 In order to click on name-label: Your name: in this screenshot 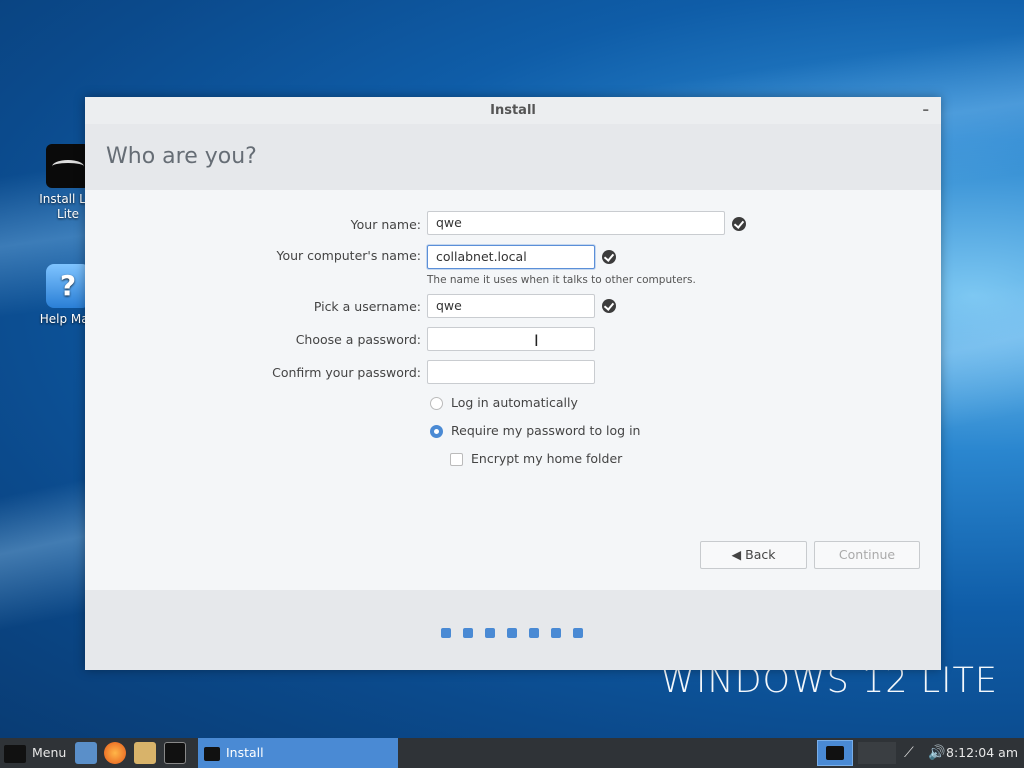, I will do `click(385, 224)`.